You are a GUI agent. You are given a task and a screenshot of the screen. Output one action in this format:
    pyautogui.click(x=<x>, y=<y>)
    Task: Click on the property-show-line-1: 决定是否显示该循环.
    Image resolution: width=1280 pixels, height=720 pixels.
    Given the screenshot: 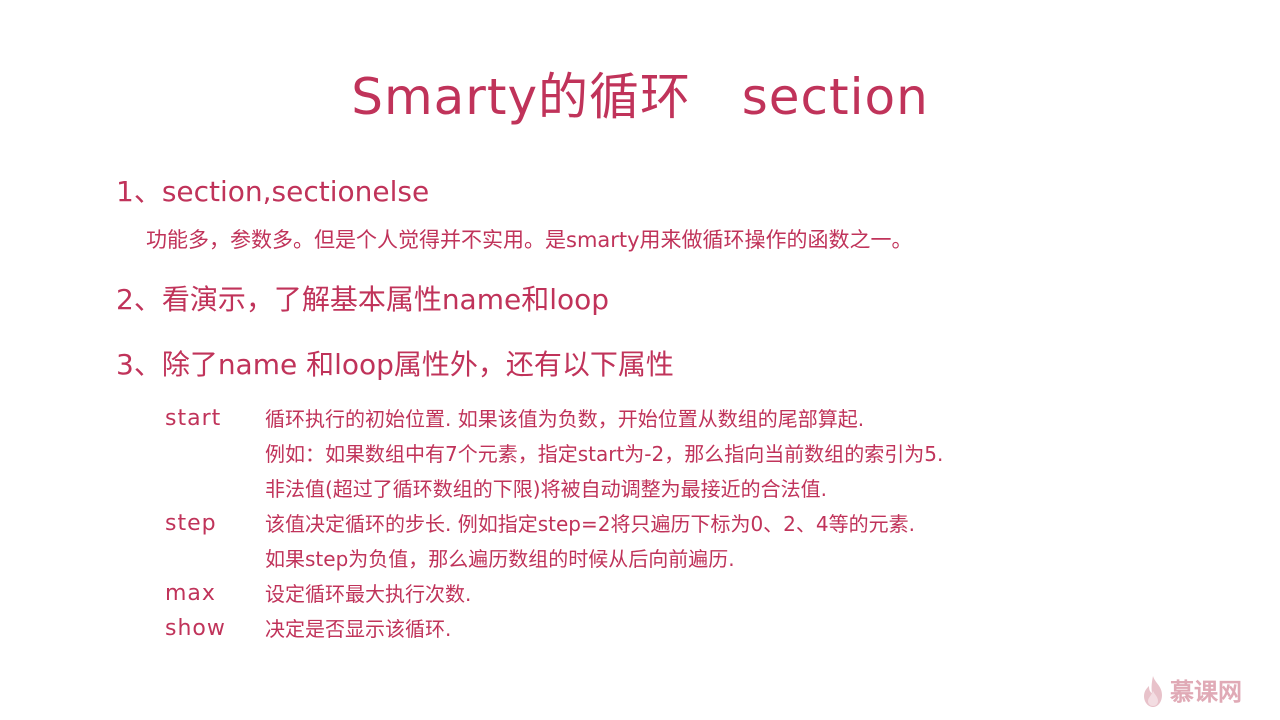 What is the action you would take?
    pyautogui.click(x=358, y=629)
    